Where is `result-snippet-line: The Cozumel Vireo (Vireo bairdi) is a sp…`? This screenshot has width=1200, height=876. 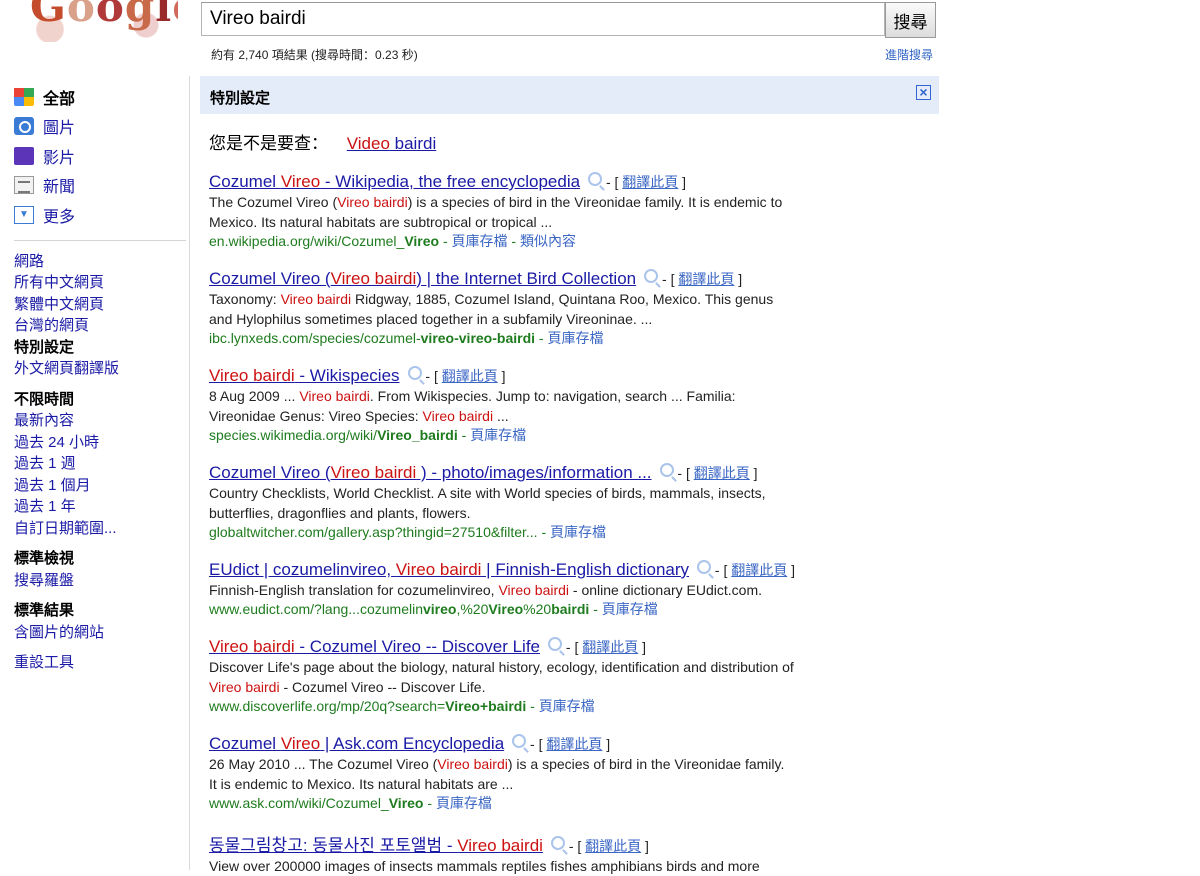
result-snippet-line: The Cozumel Vireo (Vireo bairdi) is a sp… is located at coordinates (496, 202).